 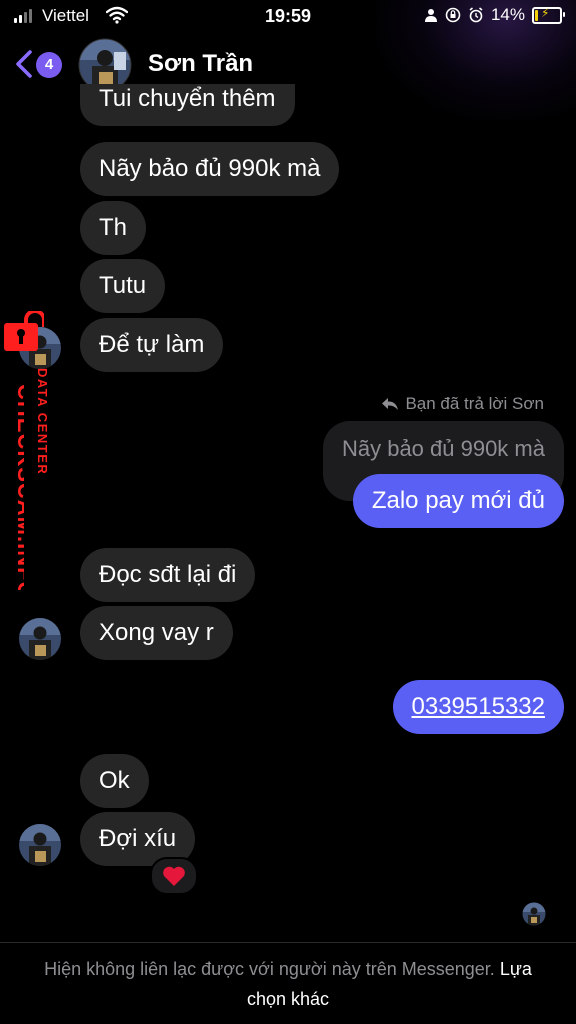 I want to click on battery-percentage: 14%, so click(x=507, y=14).